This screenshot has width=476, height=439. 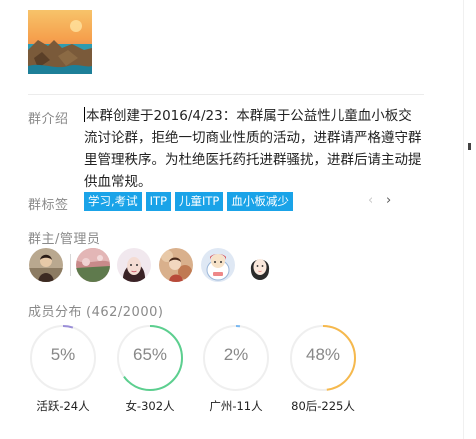 What do you see at coordinates (150, 354) in the screenshot?
I see `stat-value: 65%` at bounding box center [150, 354].